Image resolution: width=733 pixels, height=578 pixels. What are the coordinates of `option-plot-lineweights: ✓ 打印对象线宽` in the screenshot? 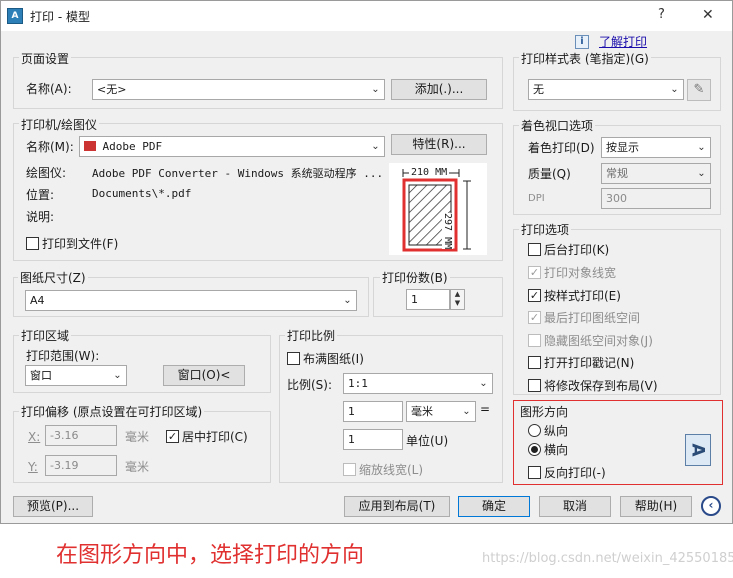 It's located at (572, 272).